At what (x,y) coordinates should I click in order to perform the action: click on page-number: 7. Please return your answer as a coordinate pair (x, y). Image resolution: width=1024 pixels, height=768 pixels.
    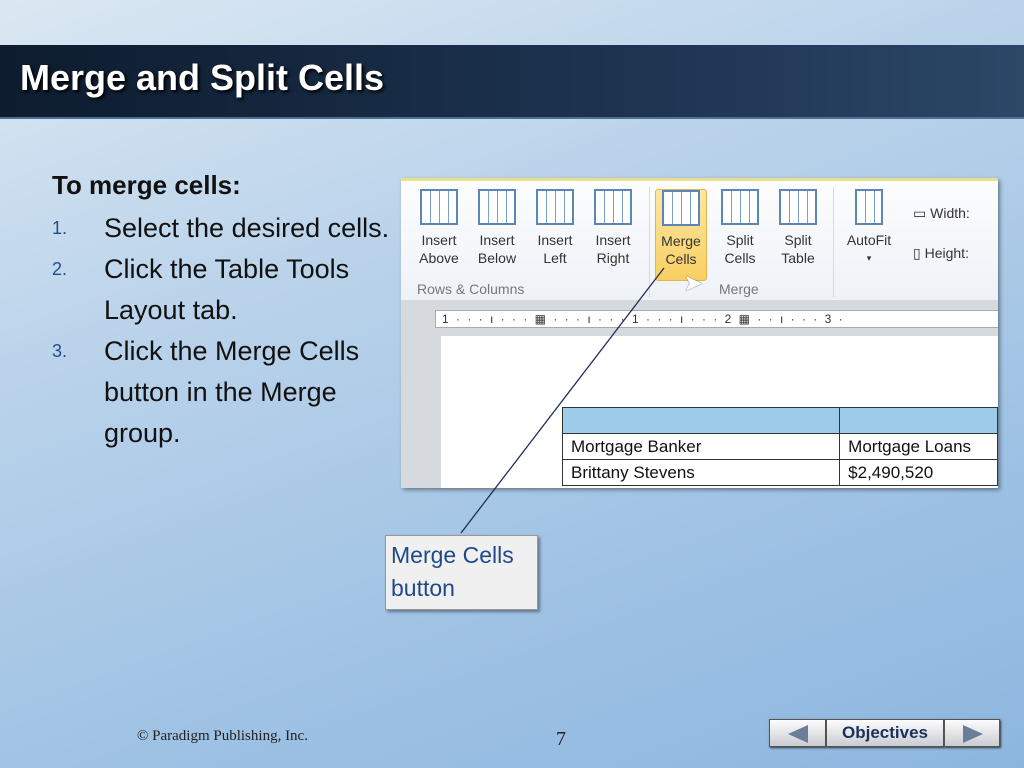
    Looking at the image, I should click on (561, 739).